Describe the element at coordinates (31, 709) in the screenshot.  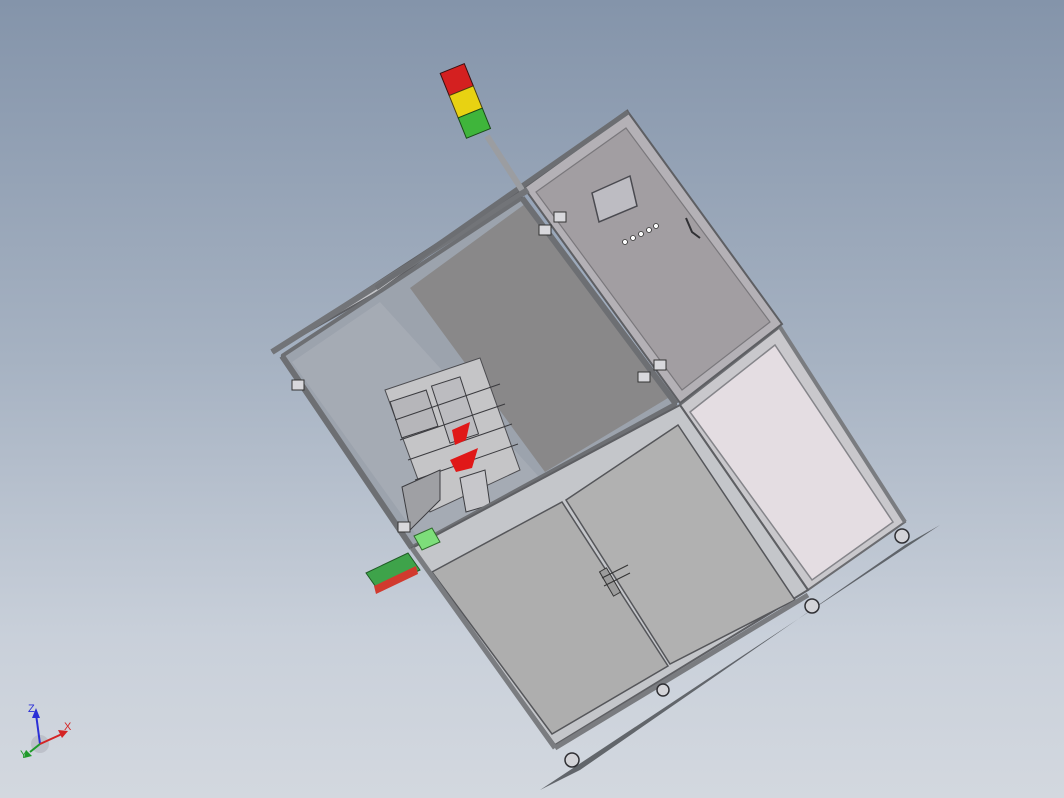
I see `z-axis-label: Z` at that location.